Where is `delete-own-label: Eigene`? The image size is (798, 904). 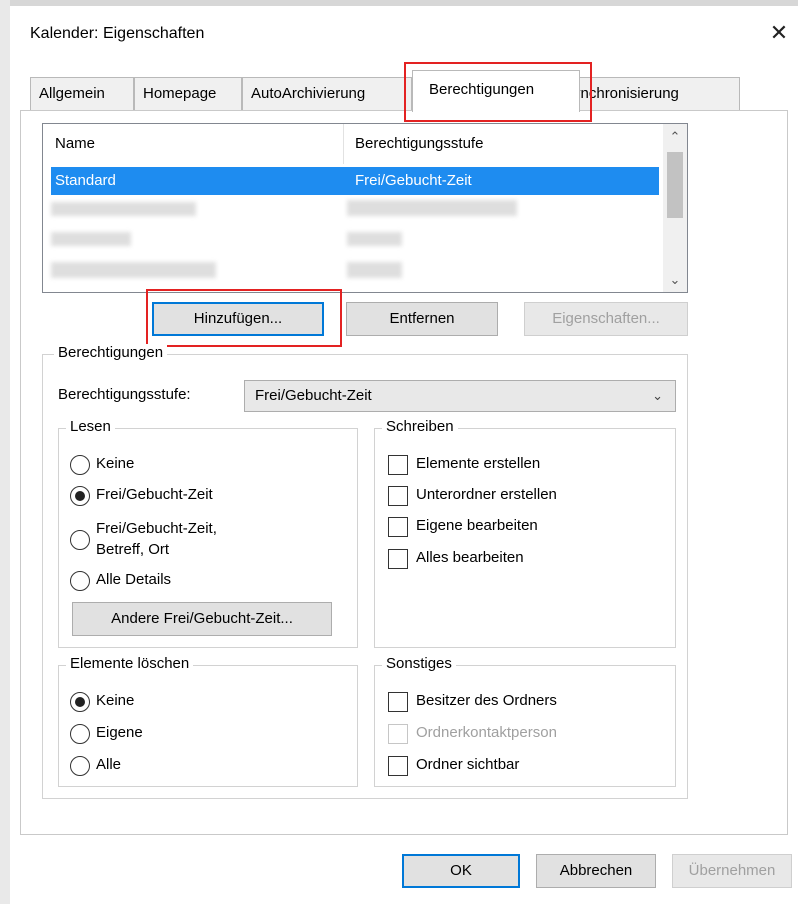 delete-own-label: Eigene is located at coordinates (119, 732).